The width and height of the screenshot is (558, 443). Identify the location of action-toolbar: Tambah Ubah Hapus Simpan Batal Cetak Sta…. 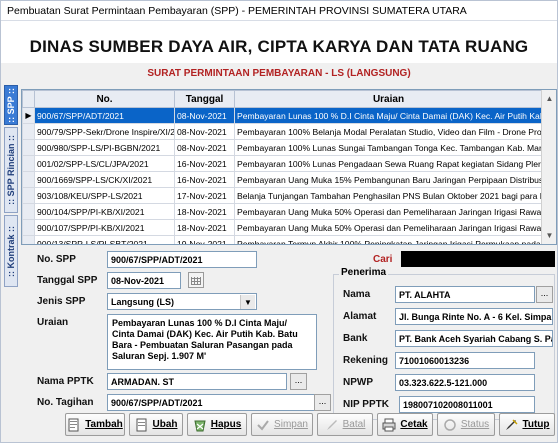
(289, 425).